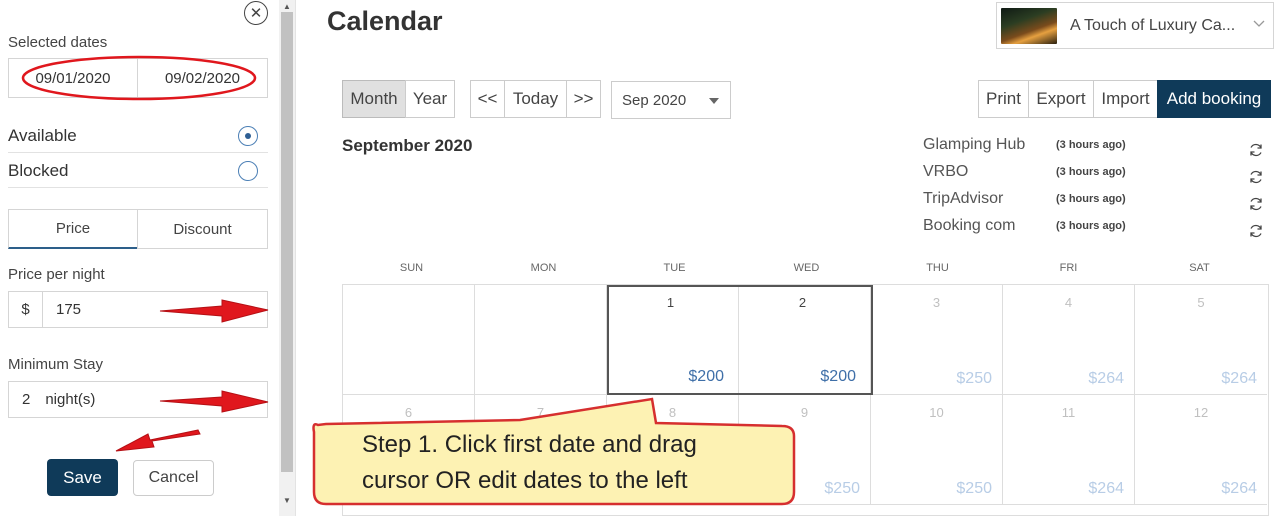 The image size is (1279, 516). Describe the element at coordinates (58, 42) in the screenshot. I see `selected-dates-label: Selected dates` at that location.